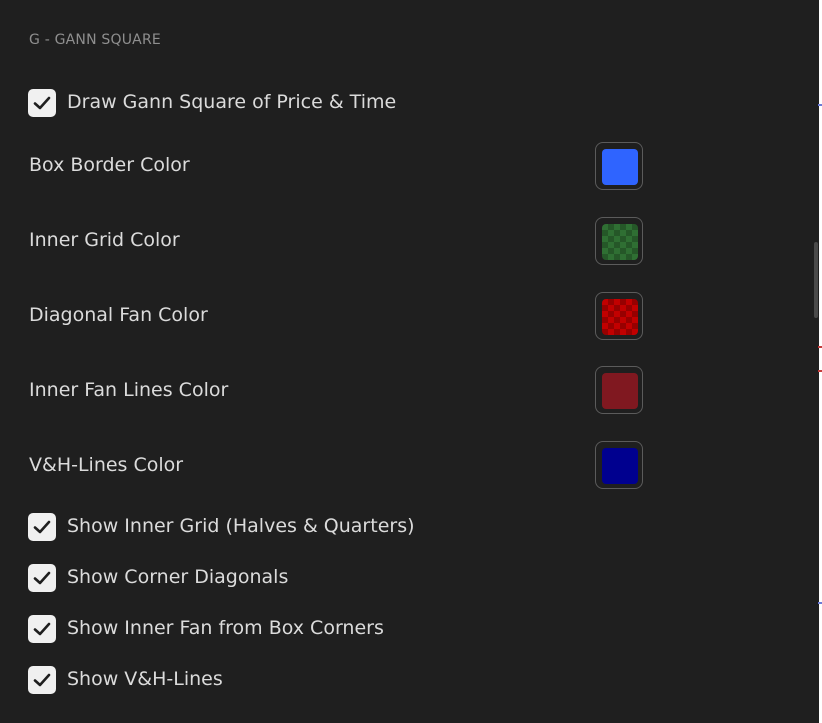 The image size is (822, 723). What do you see at coordinates (104, 240) in the screenshot?
I see `inner-grid-color-label: Inner Grid Color` at bounding box center [104, 240].